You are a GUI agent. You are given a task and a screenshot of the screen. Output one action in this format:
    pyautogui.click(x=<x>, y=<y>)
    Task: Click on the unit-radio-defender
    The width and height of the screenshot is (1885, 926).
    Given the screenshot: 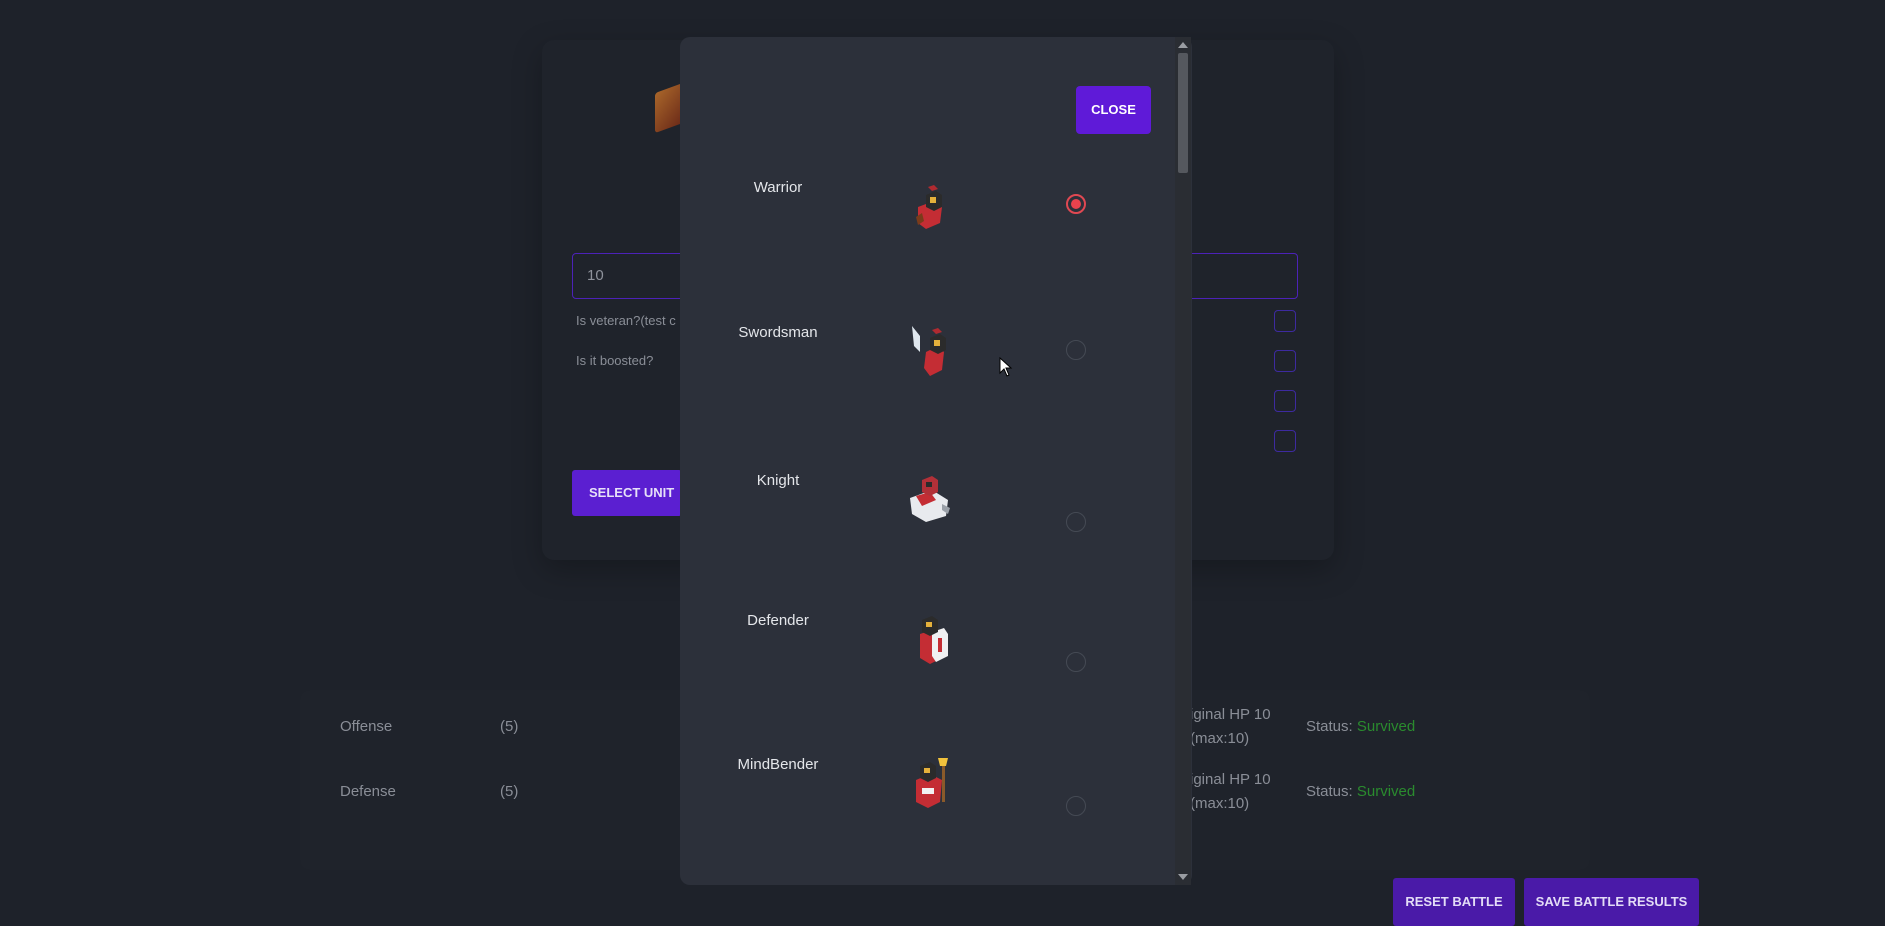 What is the action you would take?
    pyautogui.click(x=1076, y=662)
    